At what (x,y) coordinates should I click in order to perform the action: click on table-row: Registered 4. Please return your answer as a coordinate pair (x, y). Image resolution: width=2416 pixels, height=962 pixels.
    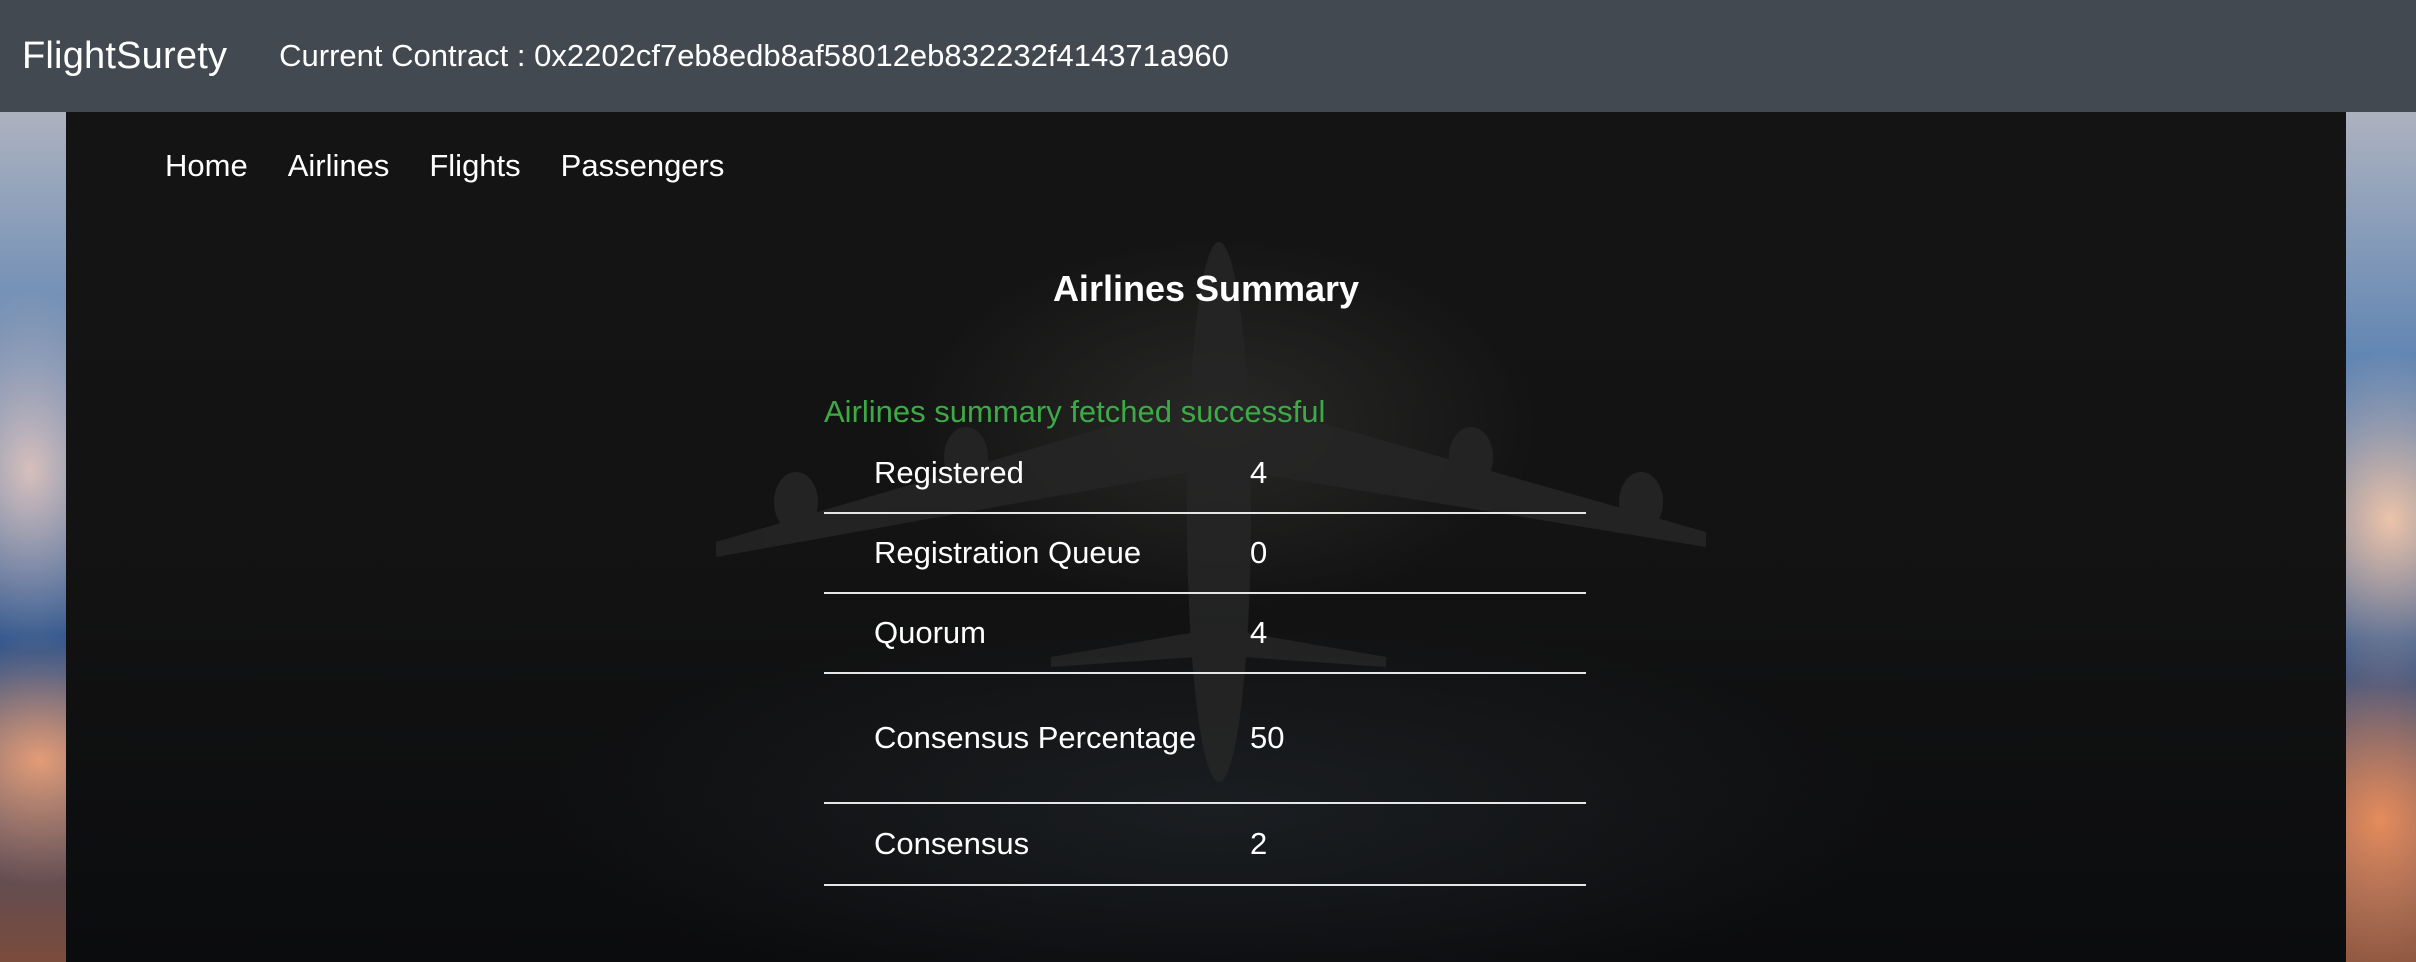
    Looking at the image, I should click on (1205, 474).